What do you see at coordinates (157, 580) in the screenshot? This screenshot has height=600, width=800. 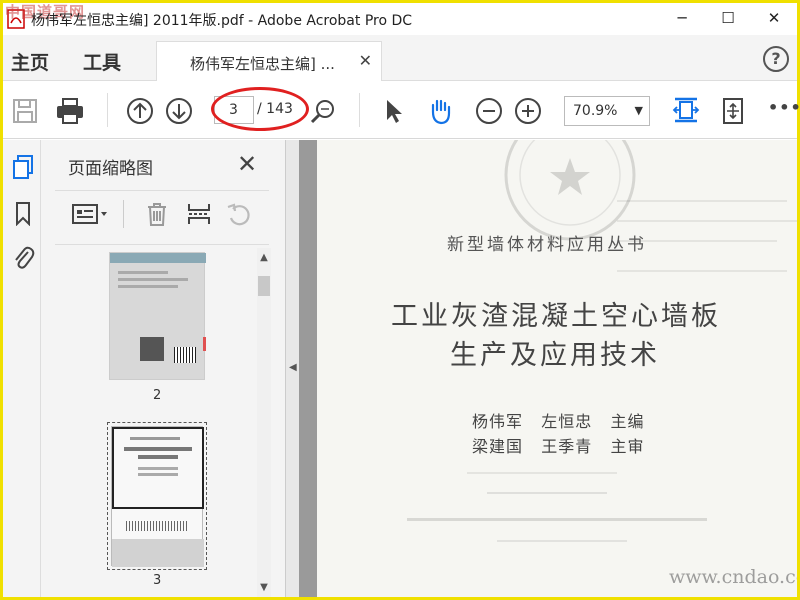 I see `thumbnail-page-number: 3` at bounding box center [157, 580].